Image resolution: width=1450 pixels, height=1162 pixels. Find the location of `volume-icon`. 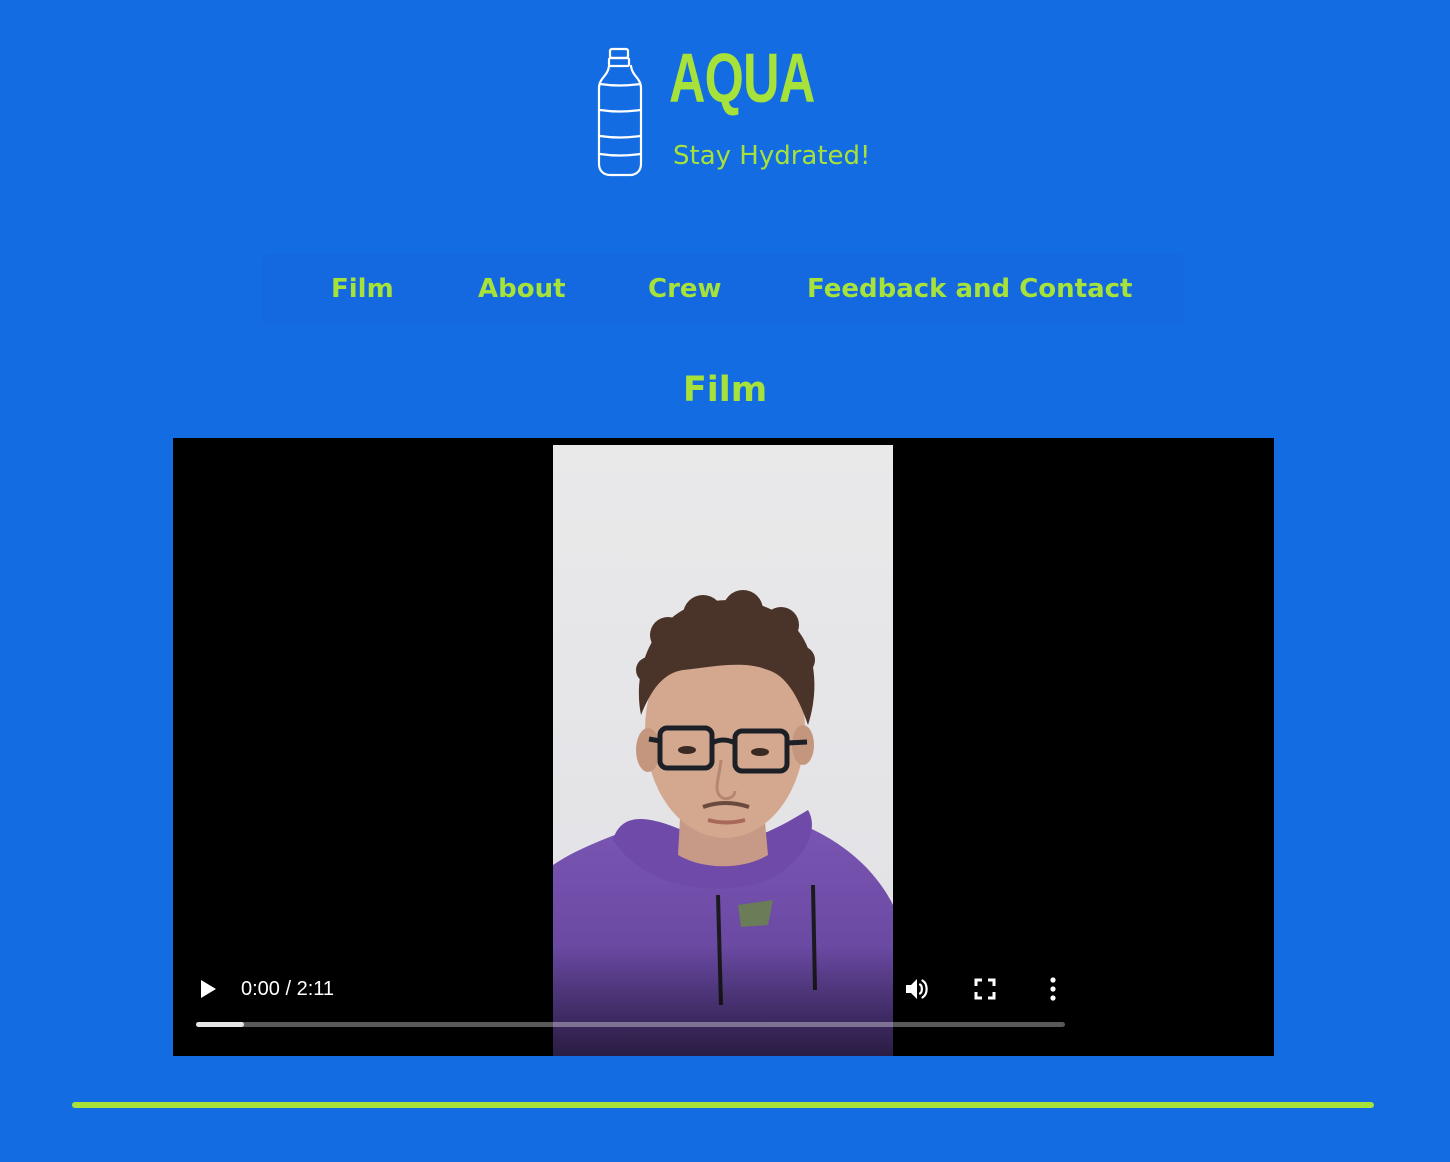

volume-icon is located at coordinates (917, 989).